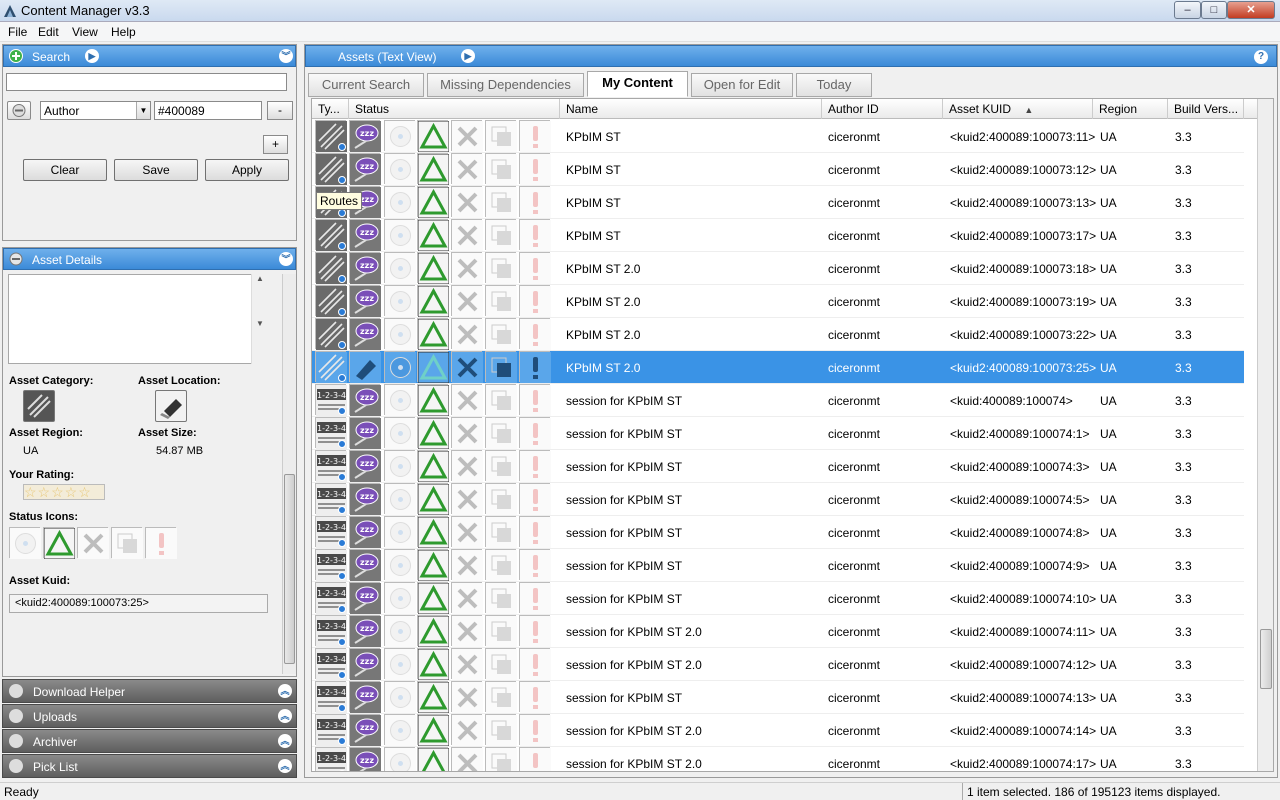 The width and height of the screenshot is (1280, 800). What do you see at coordinates (280, 110) in the screenshot?
I see `remove-row-button: -` at bounding box center [280, 110].